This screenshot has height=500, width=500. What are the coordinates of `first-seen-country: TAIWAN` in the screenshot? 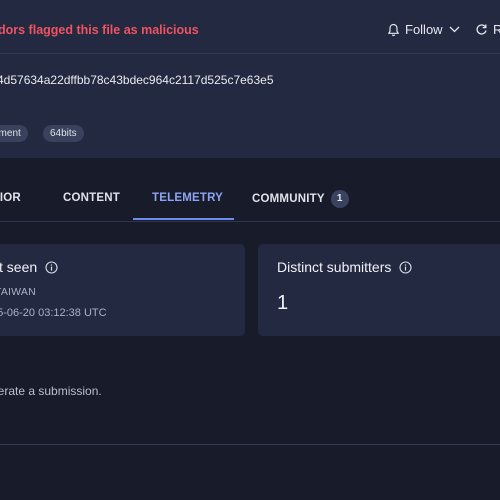 It's located at (18, 292).